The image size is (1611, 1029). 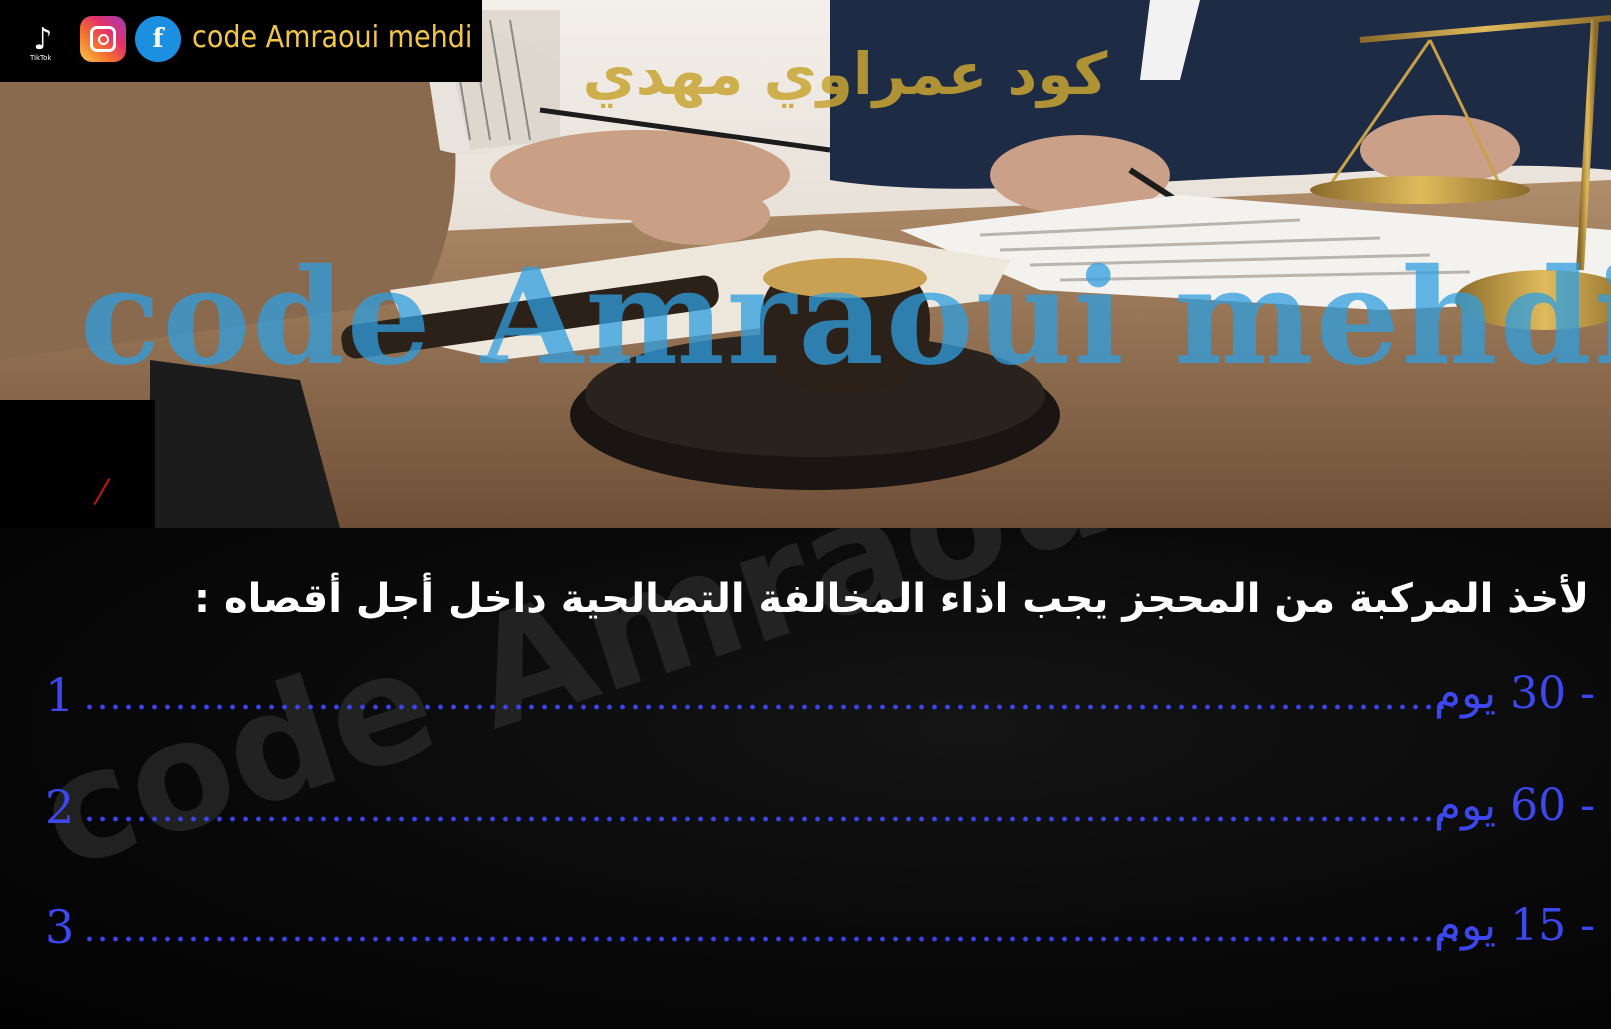 What do you see at coordinates (332, 37) in the screenshot?
I see `channel-handle: code Amraoui mehdi` at bounding box center [332, 37].